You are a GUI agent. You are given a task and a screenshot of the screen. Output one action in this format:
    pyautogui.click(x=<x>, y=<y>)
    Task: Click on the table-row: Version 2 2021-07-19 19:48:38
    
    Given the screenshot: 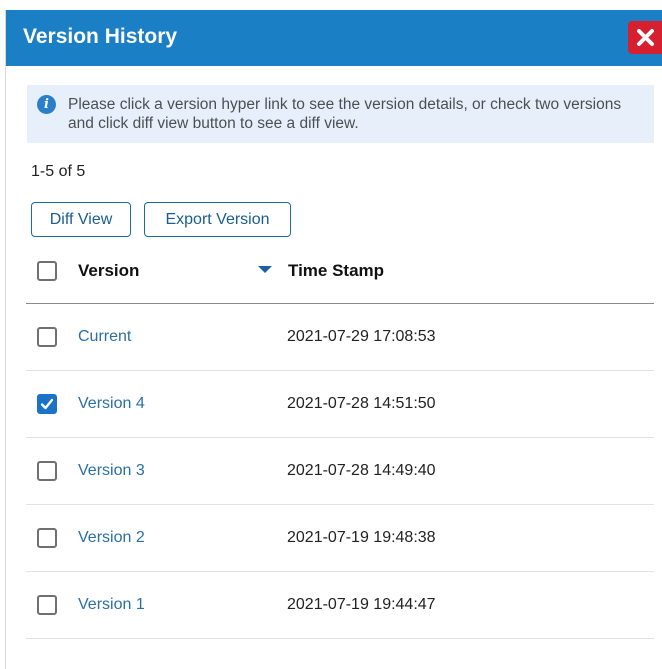 What is the action you would take?
    pyautogui.click(x=340, y=538)
    